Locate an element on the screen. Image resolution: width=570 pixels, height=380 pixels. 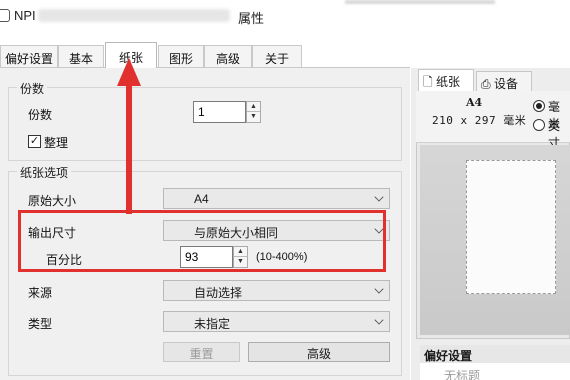
annotation-arrow is located at coordinates (129, 136).